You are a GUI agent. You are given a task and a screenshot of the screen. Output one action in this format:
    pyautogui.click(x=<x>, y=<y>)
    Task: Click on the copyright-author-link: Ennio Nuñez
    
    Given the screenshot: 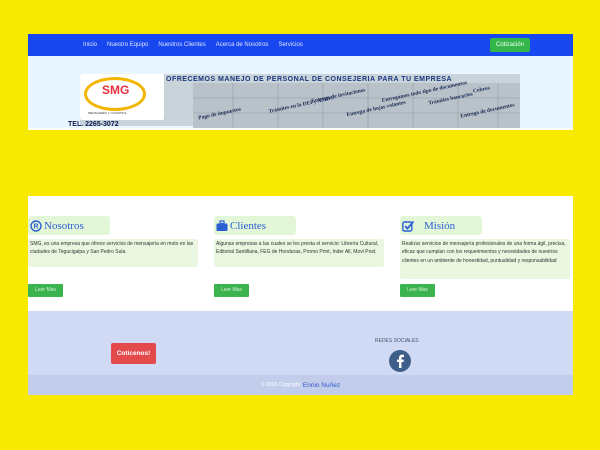 What is the action you would take?
    pyautogui.click(x=321, y=385)
    